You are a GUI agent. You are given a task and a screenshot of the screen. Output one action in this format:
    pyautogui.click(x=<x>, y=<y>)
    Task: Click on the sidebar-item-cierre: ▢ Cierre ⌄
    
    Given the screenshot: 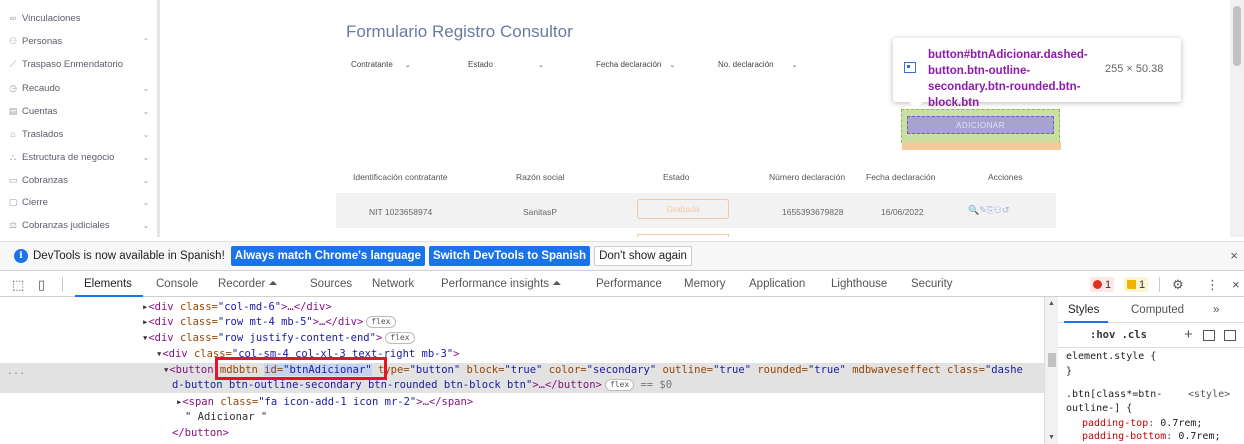 What is the action you would take?
    pyautogui.click(x=78, y=202)
    